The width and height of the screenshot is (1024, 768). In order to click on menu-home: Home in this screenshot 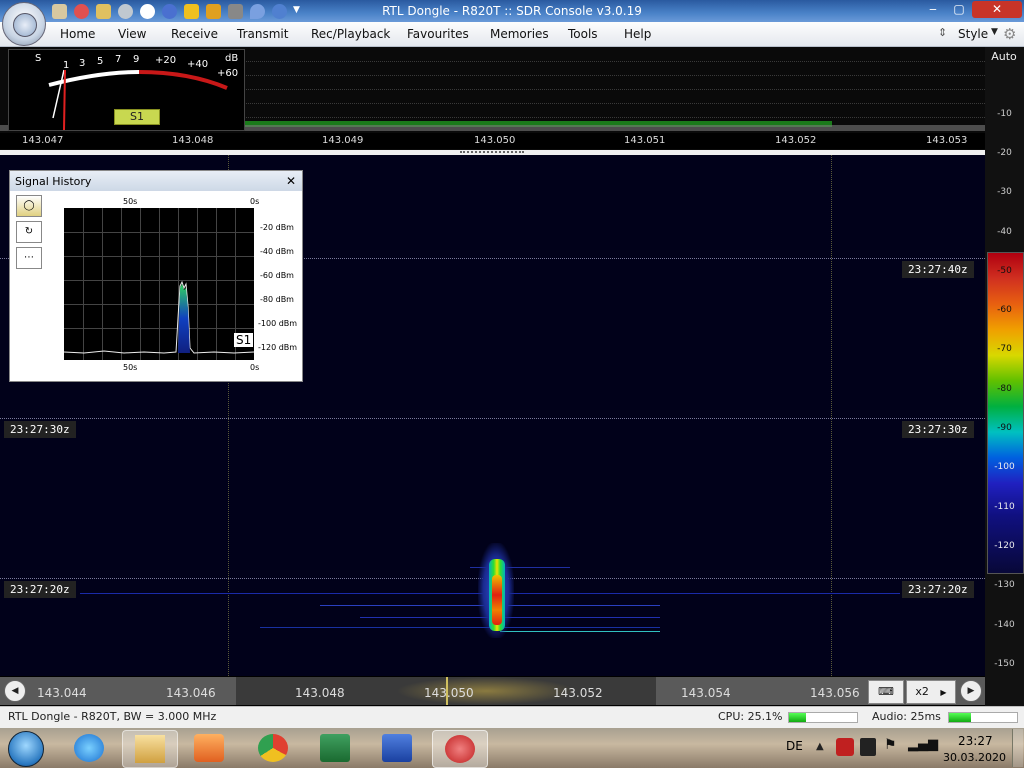, I will do `click(77, 34)`.